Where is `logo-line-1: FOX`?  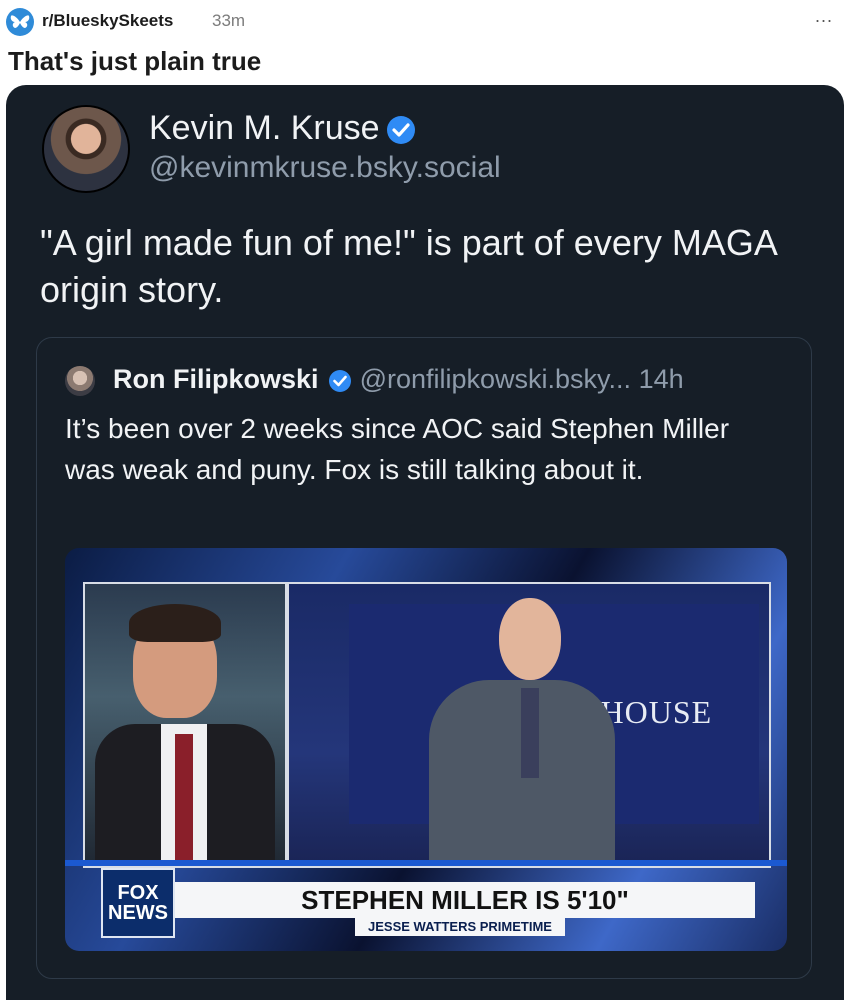
logo-line-1: FOX is located at coordinates (138, 893).